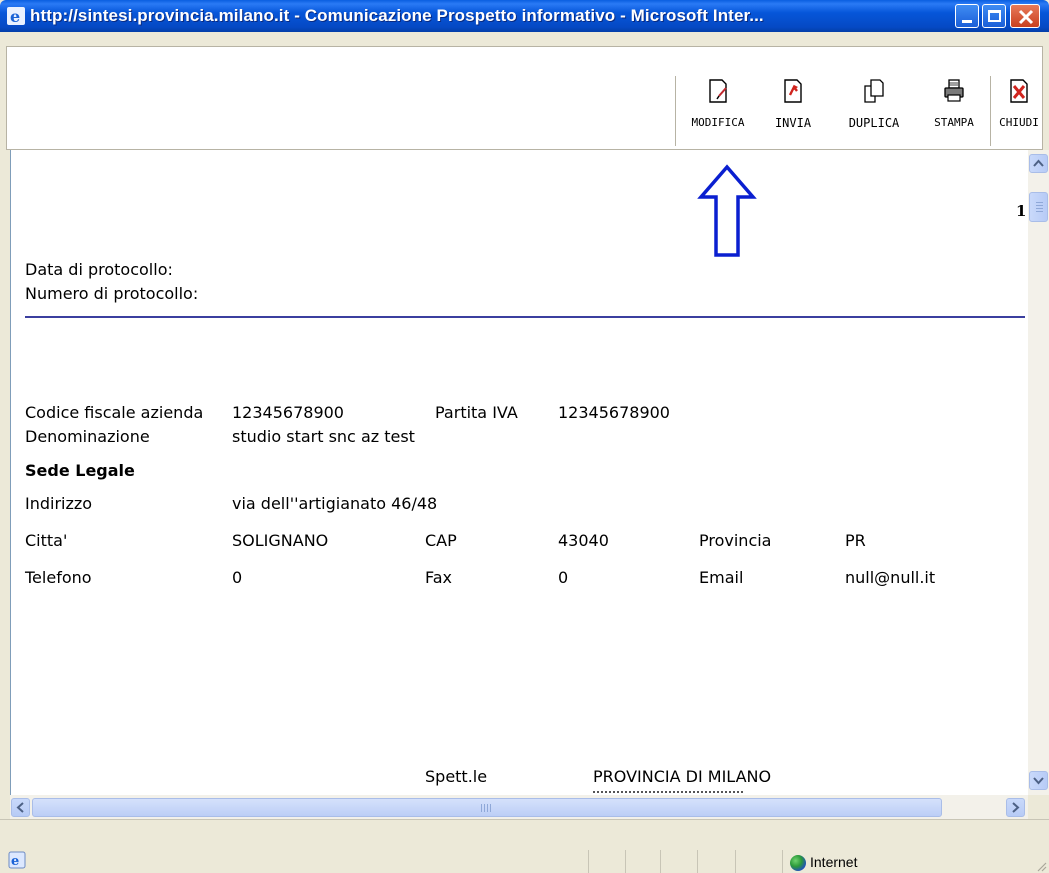 The width and height of the screenshot is (1049, 873). What do you see at coordinates (718, 91) in the screenshot?
I see `edit-document-icon` at bounding box center [718, 91].